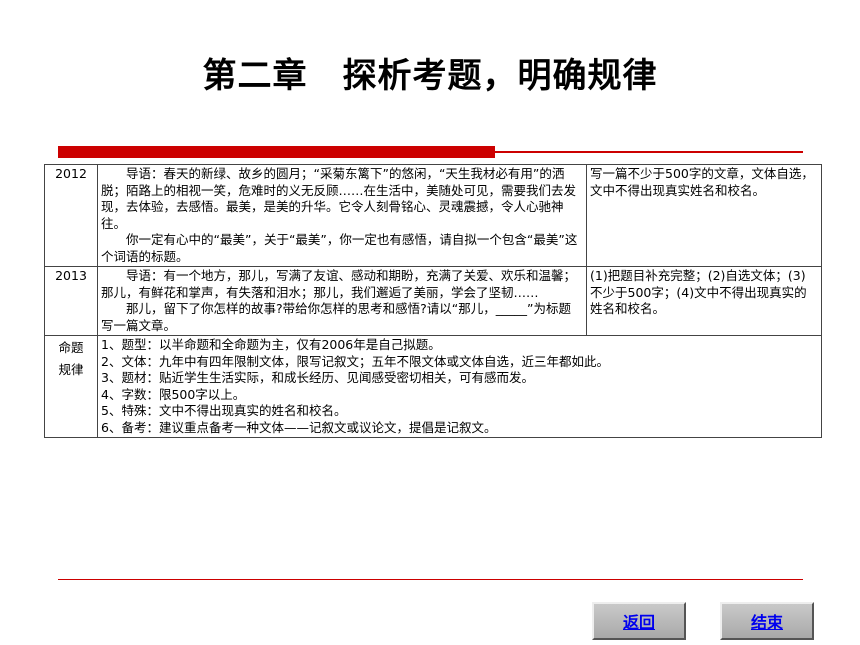 This screenshot has height=645, width=860. I want to click on rule-item: 5、特殊：文中不得出现真实的姓名和校名。, so click(224, 410).